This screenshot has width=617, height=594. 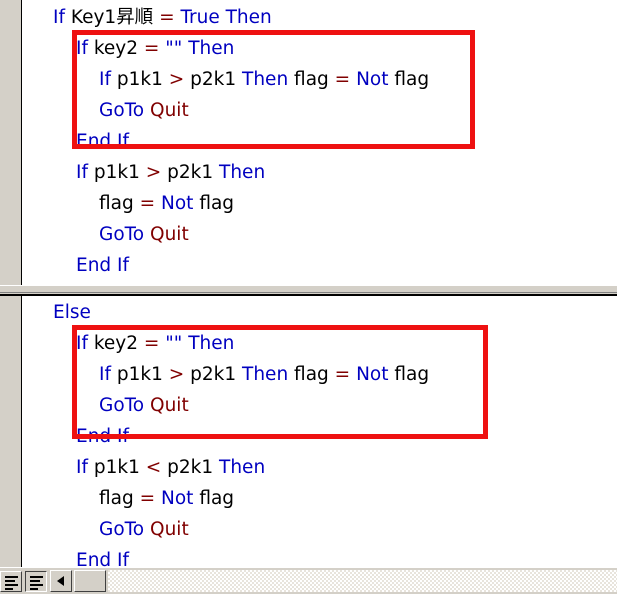 I want to click on procedure-view-icon, so click(x=11, y=583).